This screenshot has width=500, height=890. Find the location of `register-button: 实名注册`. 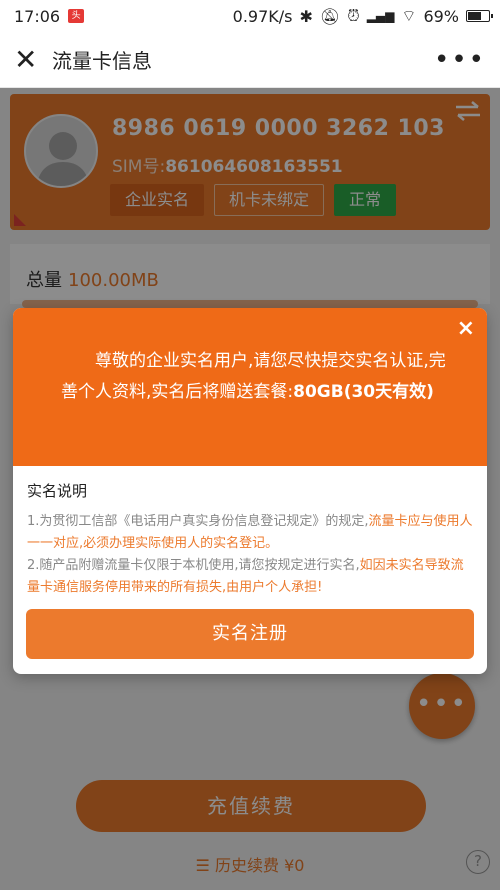

register-button: 实名注册 is located at coordinates (250, 634).